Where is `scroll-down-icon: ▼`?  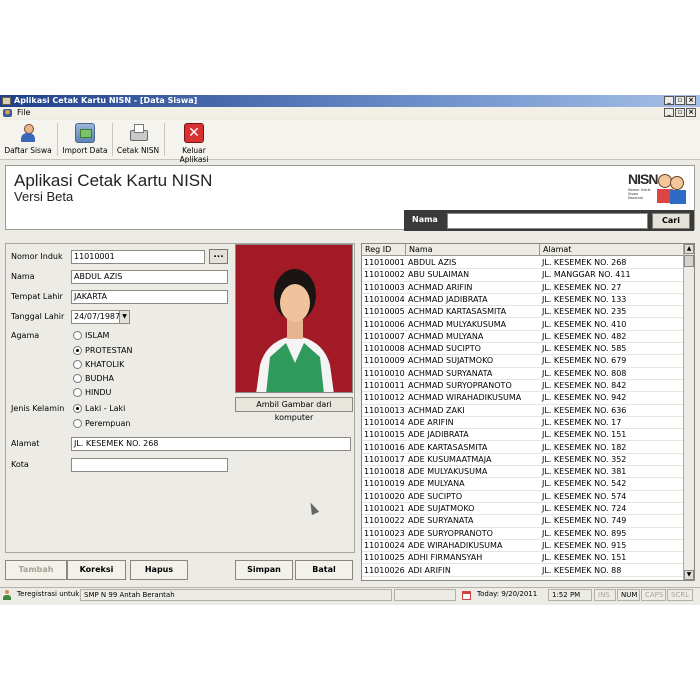
scroll-down-icon: ▼ is located at coordinates (689, 575).